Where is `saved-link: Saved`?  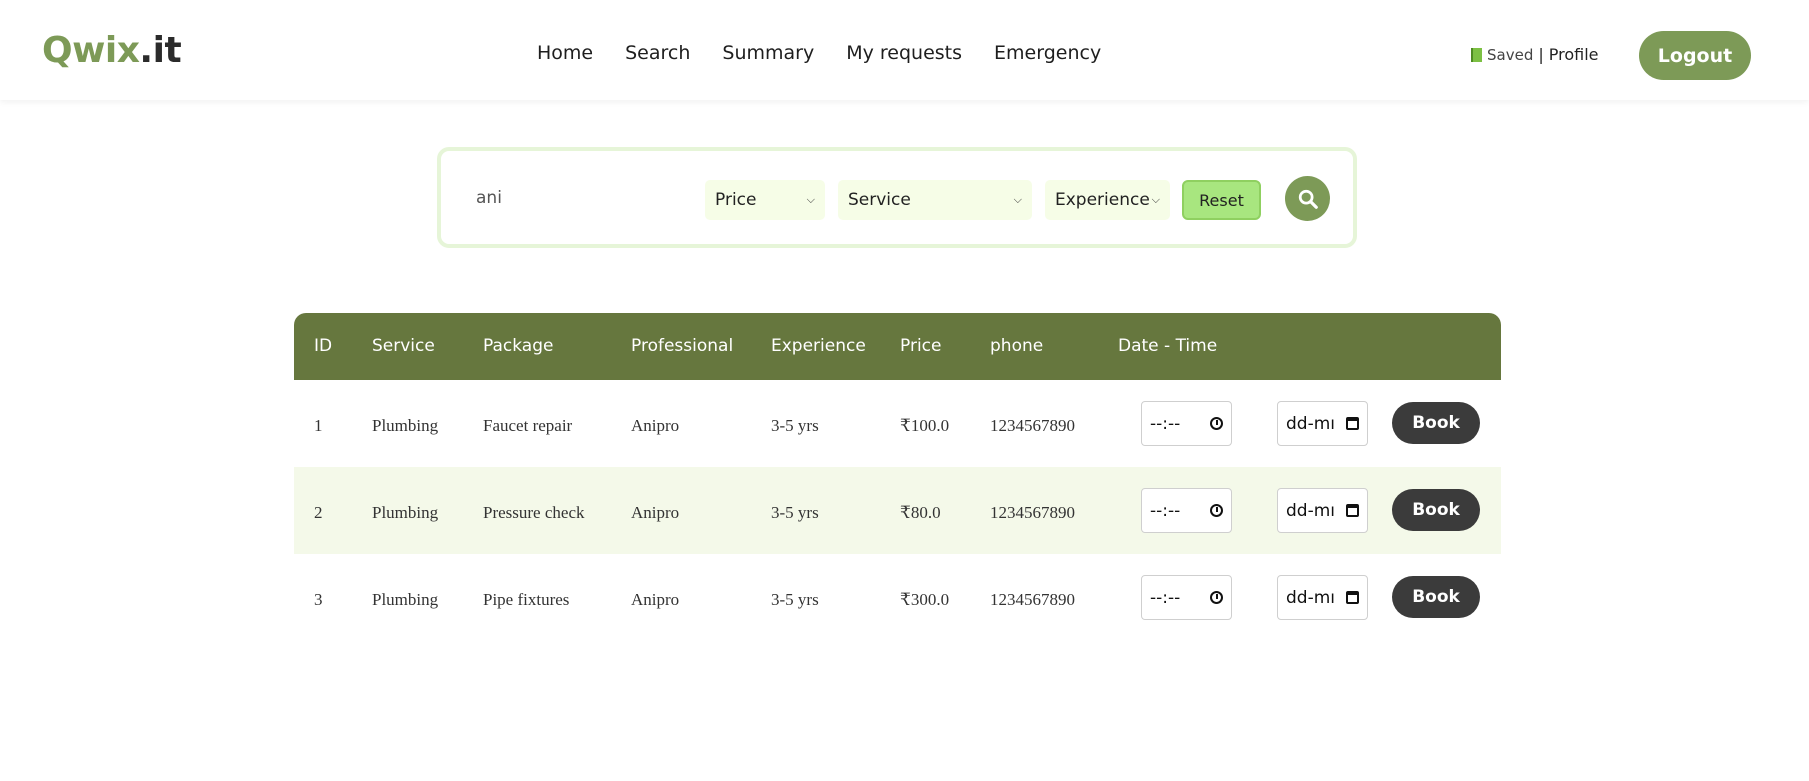
saved-link: Saved is located at coordinates (1510, 55).